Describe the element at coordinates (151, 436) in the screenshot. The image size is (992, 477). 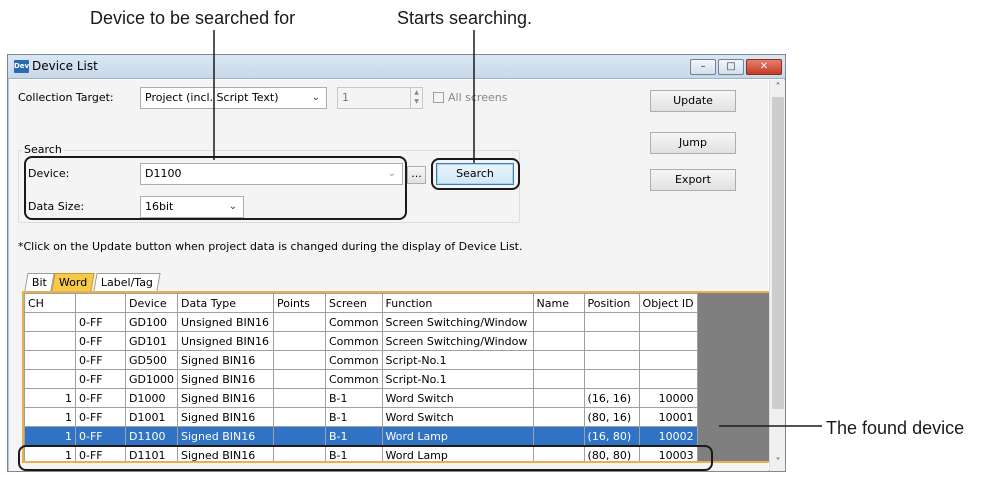
I see `cell-device: D1100` at that location.